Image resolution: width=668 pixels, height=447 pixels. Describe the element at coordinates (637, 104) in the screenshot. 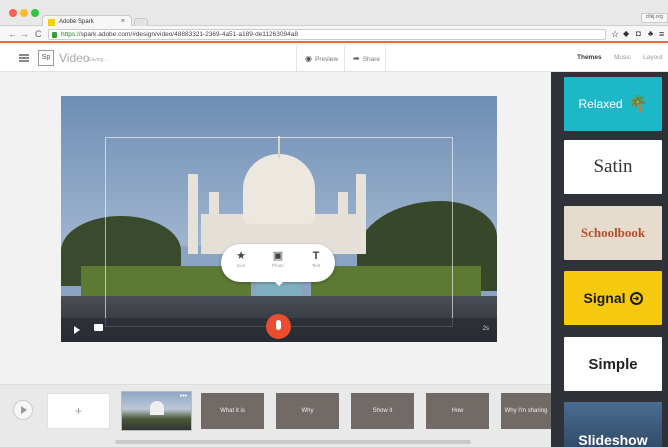

I see `palm-tree-icon: 🌴` at that location.